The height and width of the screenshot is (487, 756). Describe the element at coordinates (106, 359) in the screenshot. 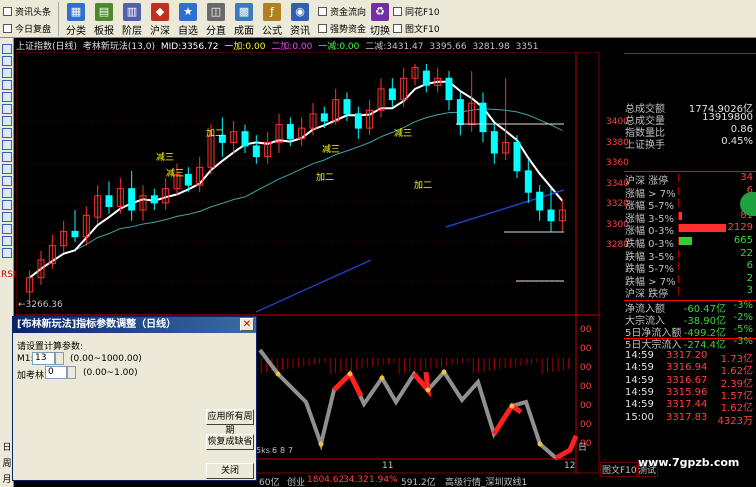

I see `param-range-m1: (0.00~1000.00)` at that location.